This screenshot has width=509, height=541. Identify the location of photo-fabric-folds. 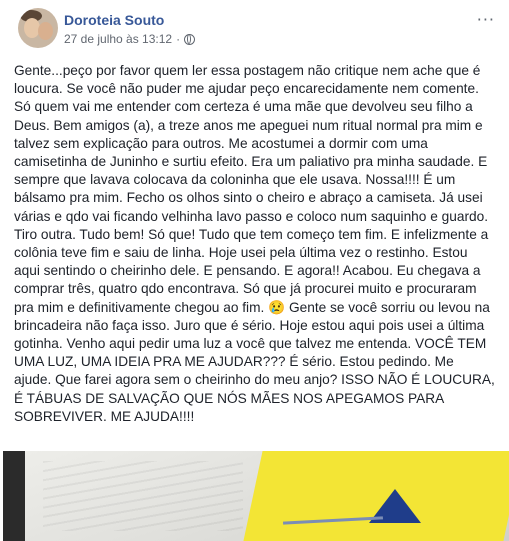
(143, 496).